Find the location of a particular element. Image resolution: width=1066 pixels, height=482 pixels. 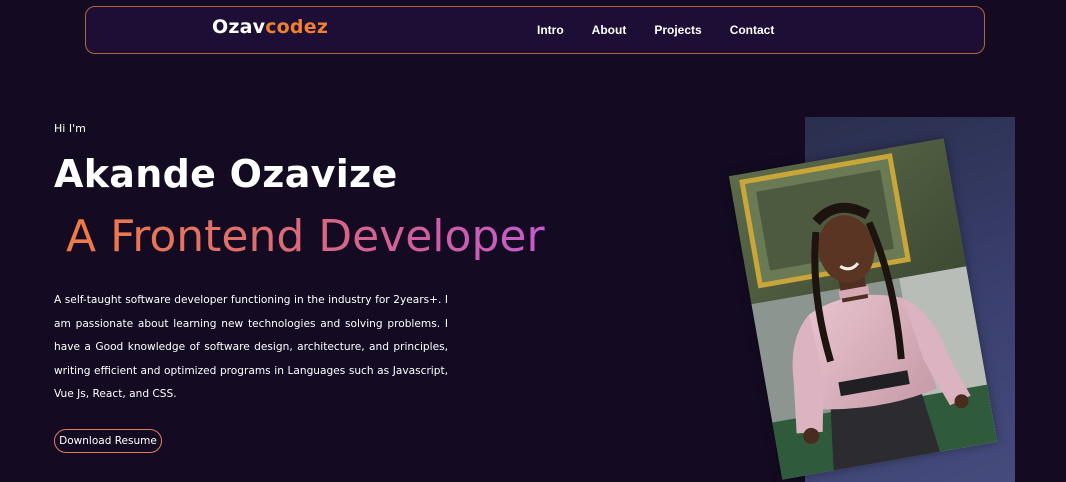

hero-role: A Frontend Developer is located at coordinates (305, 236).